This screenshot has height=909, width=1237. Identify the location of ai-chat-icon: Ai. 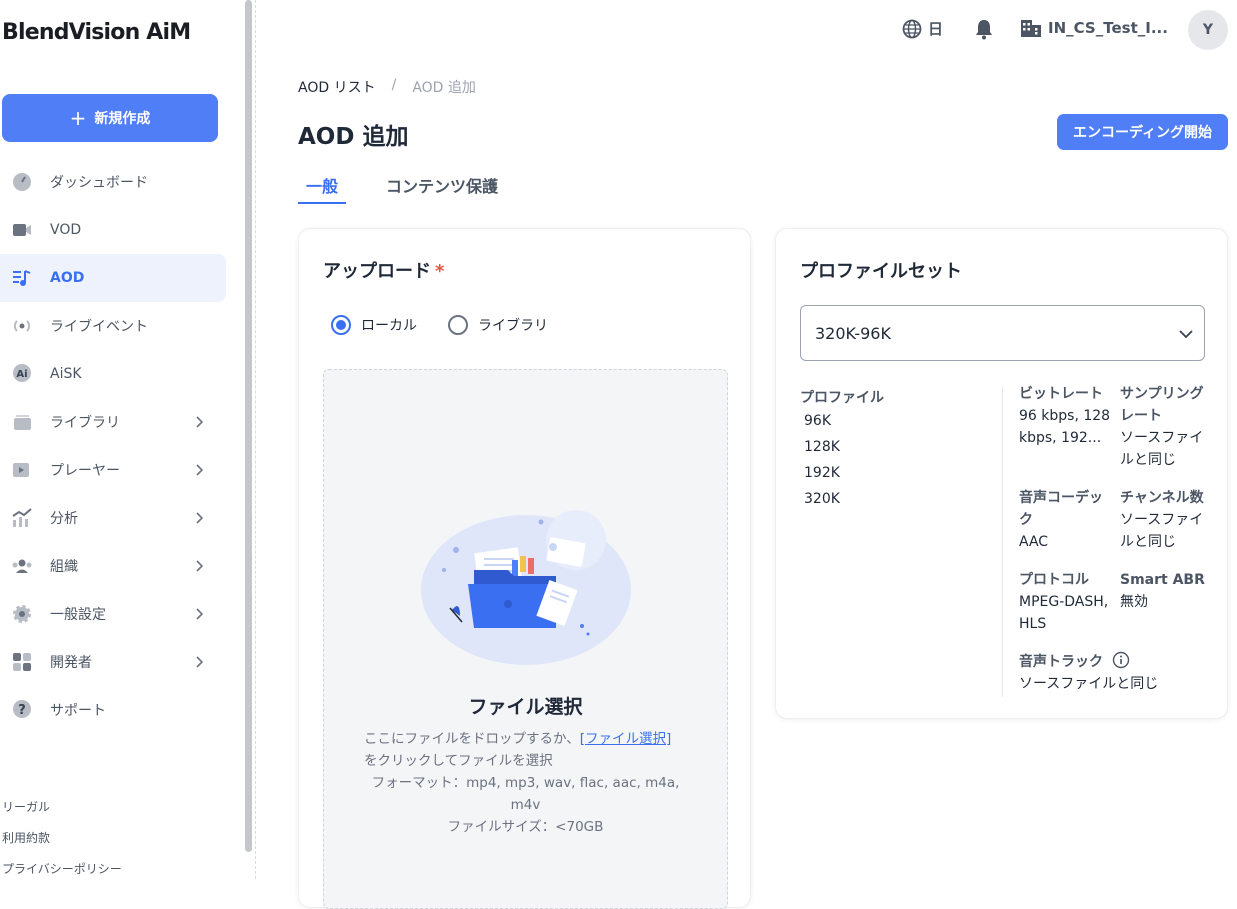
(22, 374).